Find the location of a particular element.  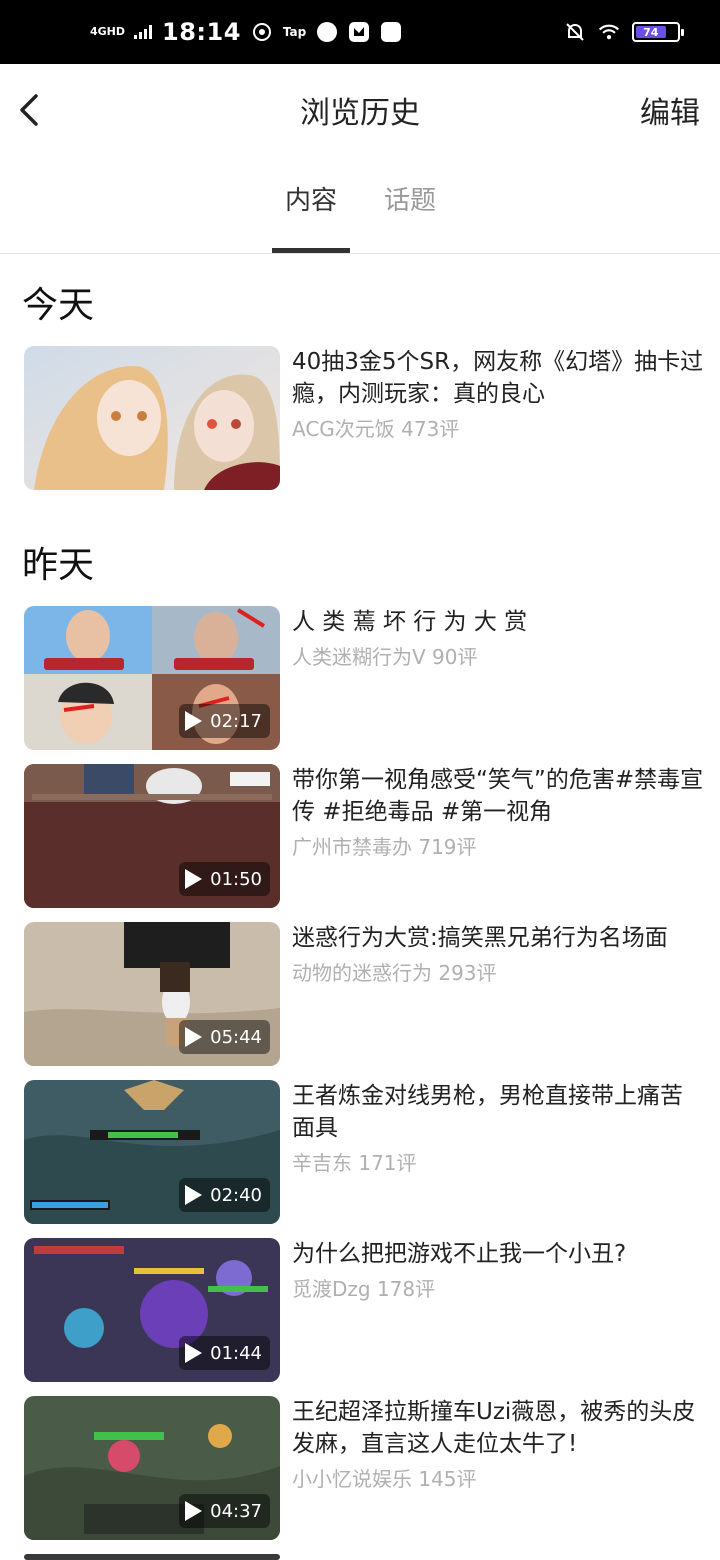

duration-badge: 01:44 is located at coordinates (224, 1353).